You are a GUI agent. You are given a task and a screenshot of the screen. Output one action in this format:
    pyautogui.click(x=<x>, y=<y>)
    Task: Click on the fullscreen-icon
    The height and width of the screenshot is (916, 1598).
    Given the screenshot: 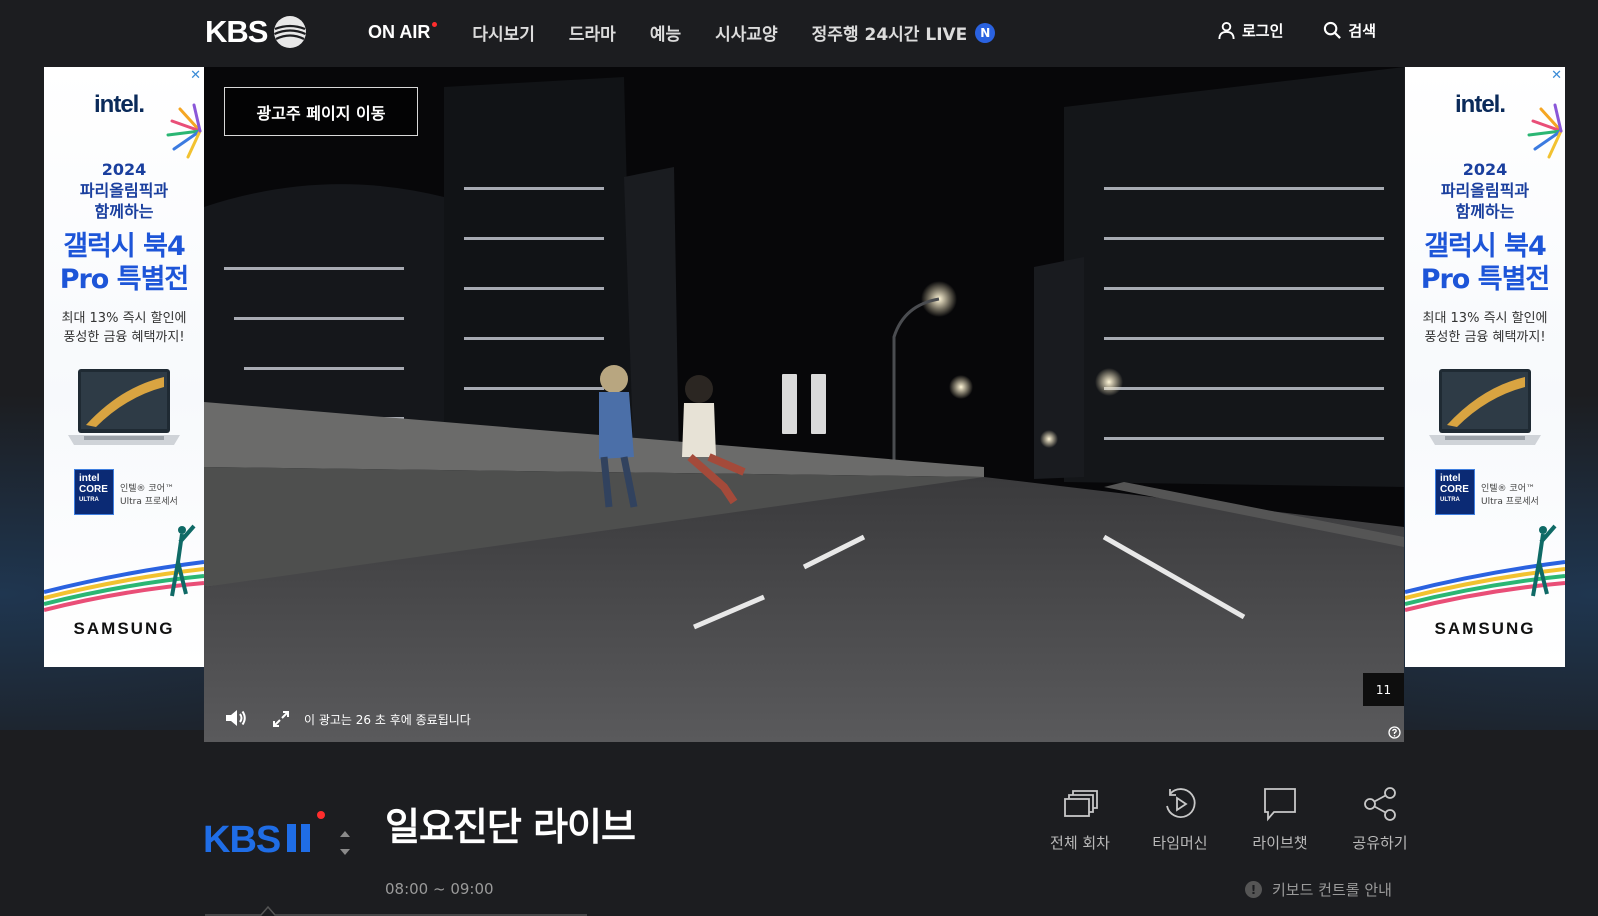 What is the action you would take?
    pyautogui.click(x=281, y=719)
    